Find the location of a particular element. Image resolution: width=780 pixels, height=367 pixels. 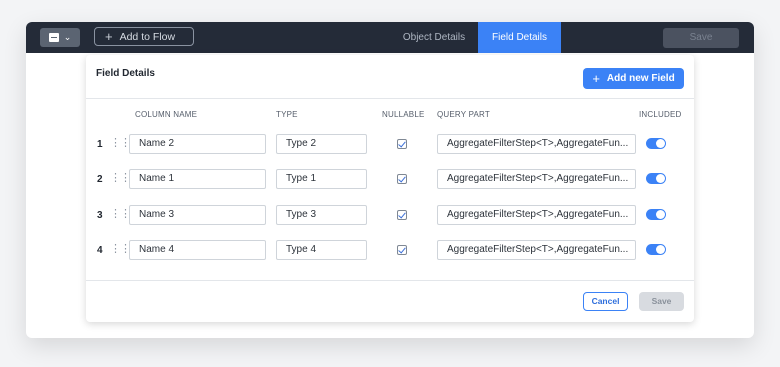

top-save-button: Save is located at coordinates (701, 38).